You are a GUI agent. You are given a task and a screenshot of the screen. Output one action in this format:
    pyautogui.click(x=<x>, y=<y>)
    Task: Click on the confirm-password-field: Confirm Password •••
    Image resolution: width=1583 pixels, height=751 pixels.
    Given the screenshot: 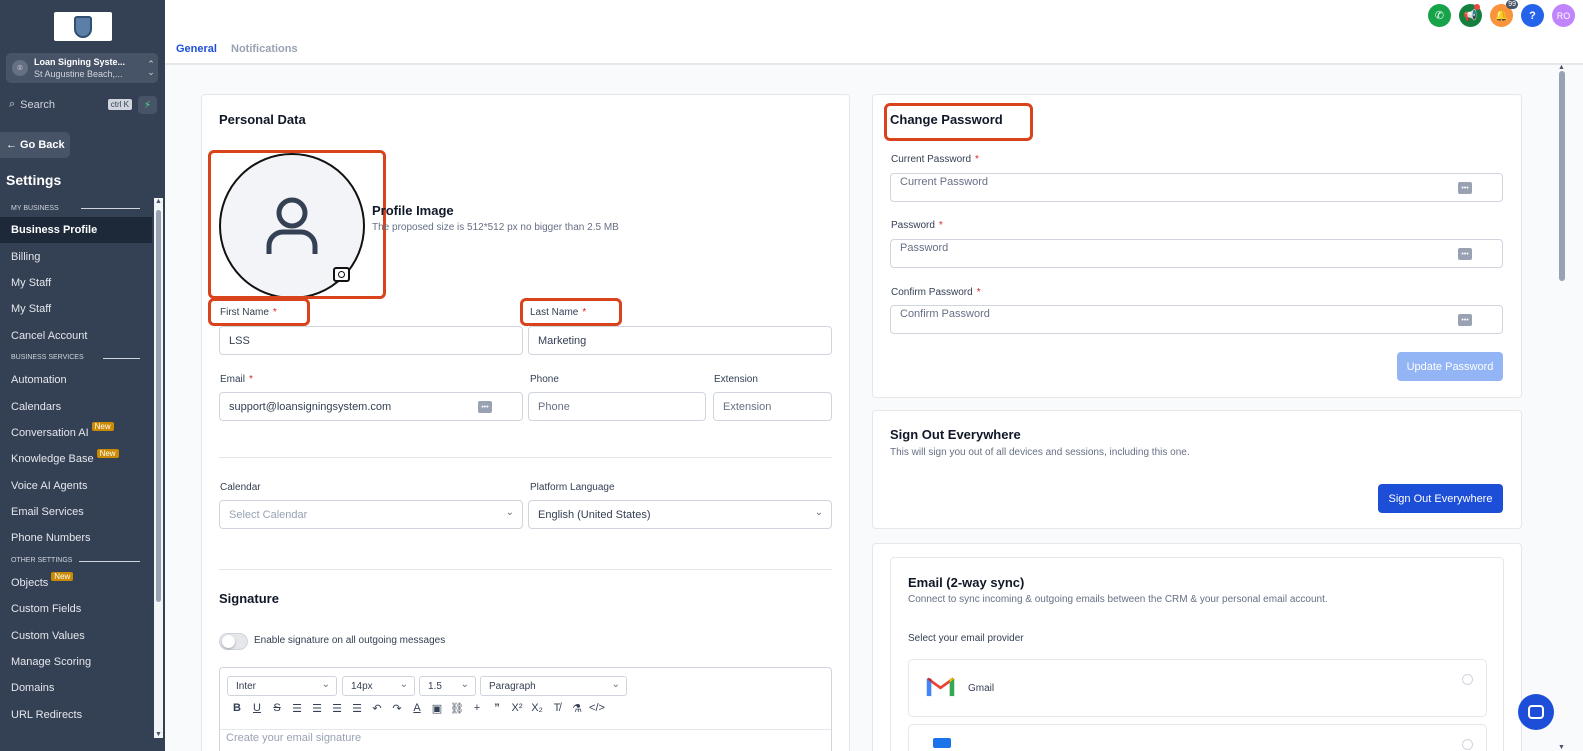 What is the action you would take?
    pyautogui.click(x=1196, y=319)
    